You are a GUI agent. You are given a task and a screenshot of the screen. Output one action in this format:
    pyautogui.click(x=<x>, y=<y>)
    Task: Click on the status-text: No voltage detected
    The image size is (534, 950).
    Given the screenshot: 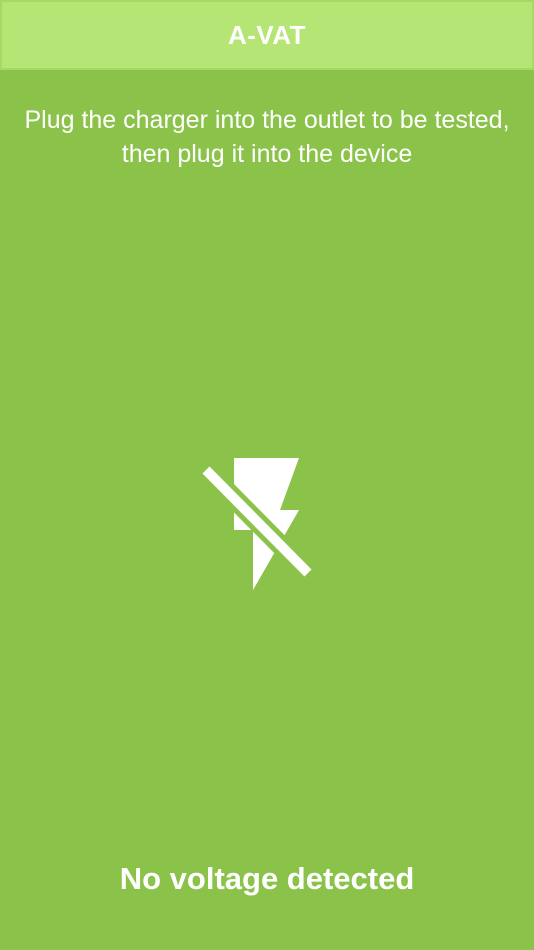 What is the action you would take?
    pyautogui.click(x=267, y=878)
    